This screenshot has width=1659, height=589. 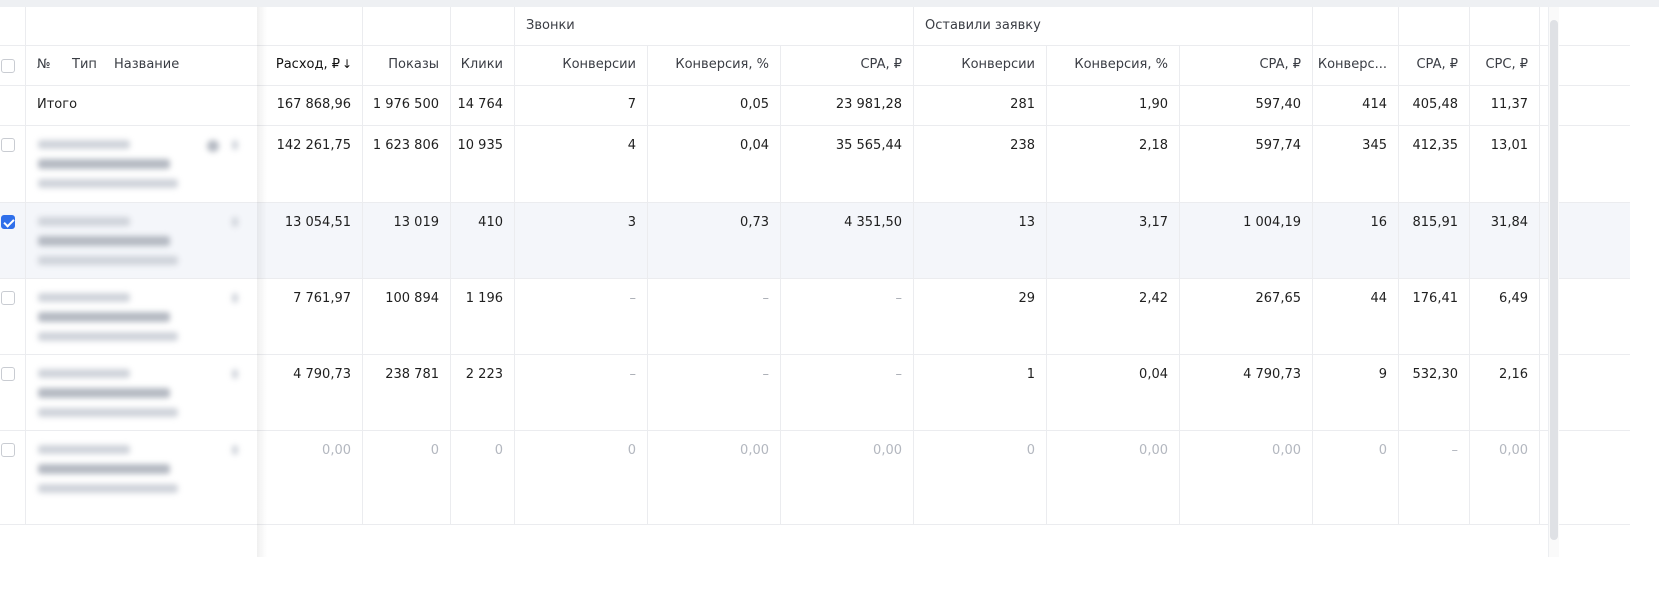 What do you see at coordinates (1356, 316) in the screenshot?
I see `cell-total_conv: 44` at bounding box center [1356, 316].